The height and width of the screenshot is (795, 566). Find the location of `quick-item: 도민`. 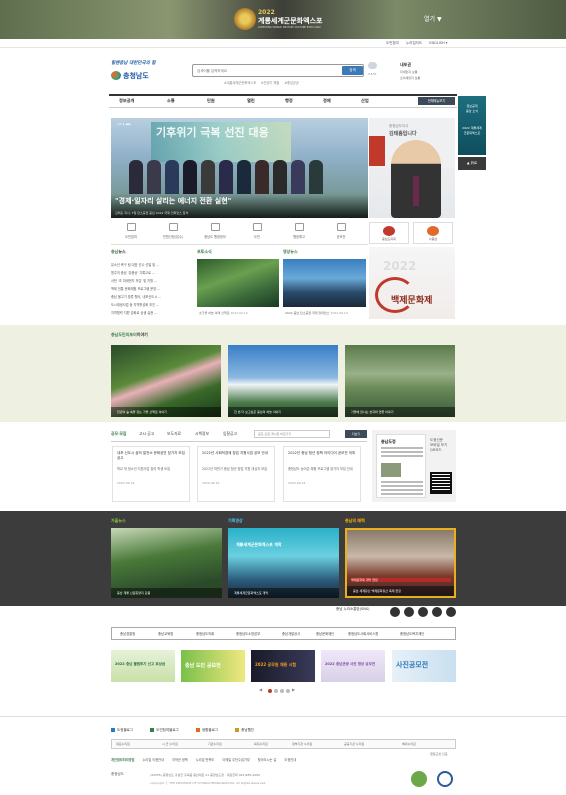

quick-item: 도민 is located at coordinates (257, 229).